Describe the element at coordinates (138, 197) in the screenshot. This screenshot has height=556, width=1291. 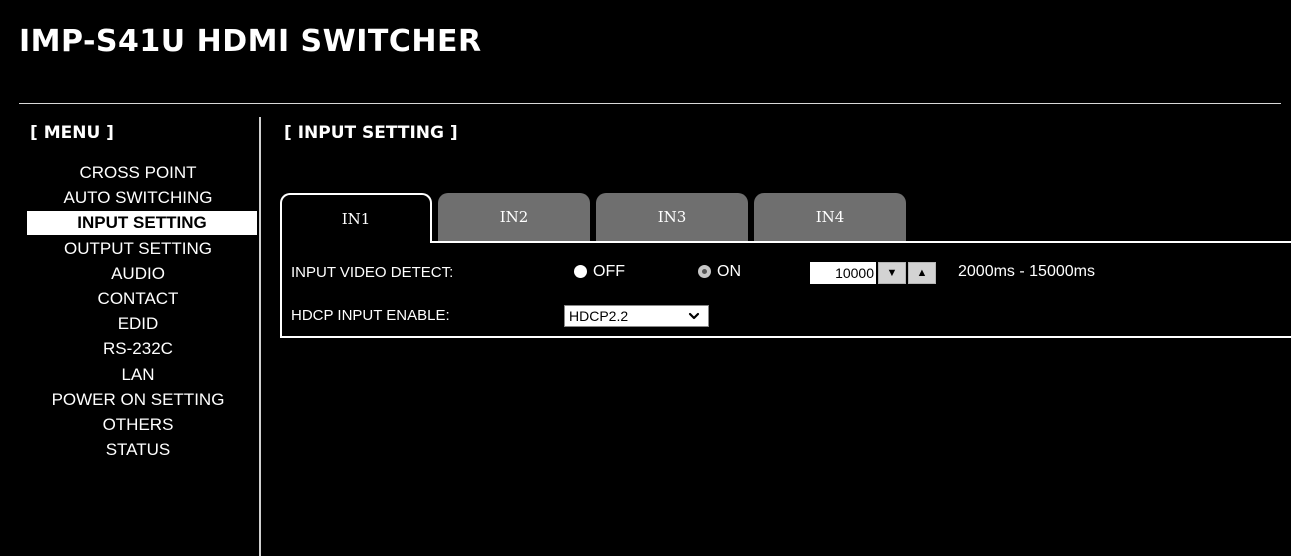
I see `menu-item-auto-switching: AUTO SWITCHING` at that location.